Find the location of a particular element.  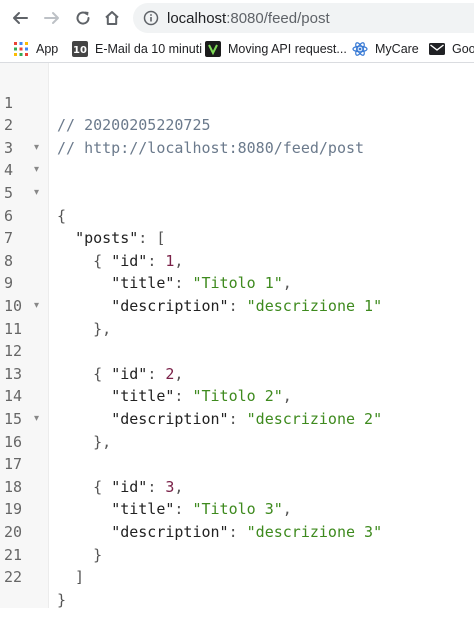

code-line: 13 "title": "Titolo 2", is located at coordinates (148, 385).